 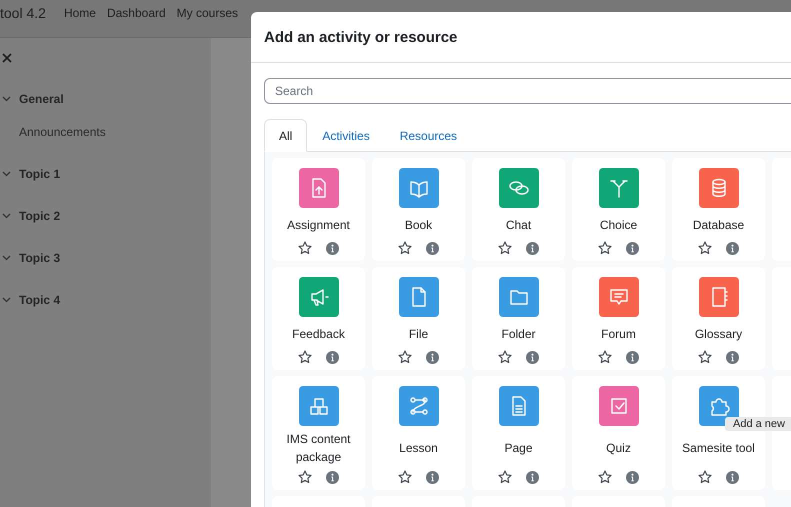 I want to click on activity-name: Samesite tool, so click(x=718, y=448).